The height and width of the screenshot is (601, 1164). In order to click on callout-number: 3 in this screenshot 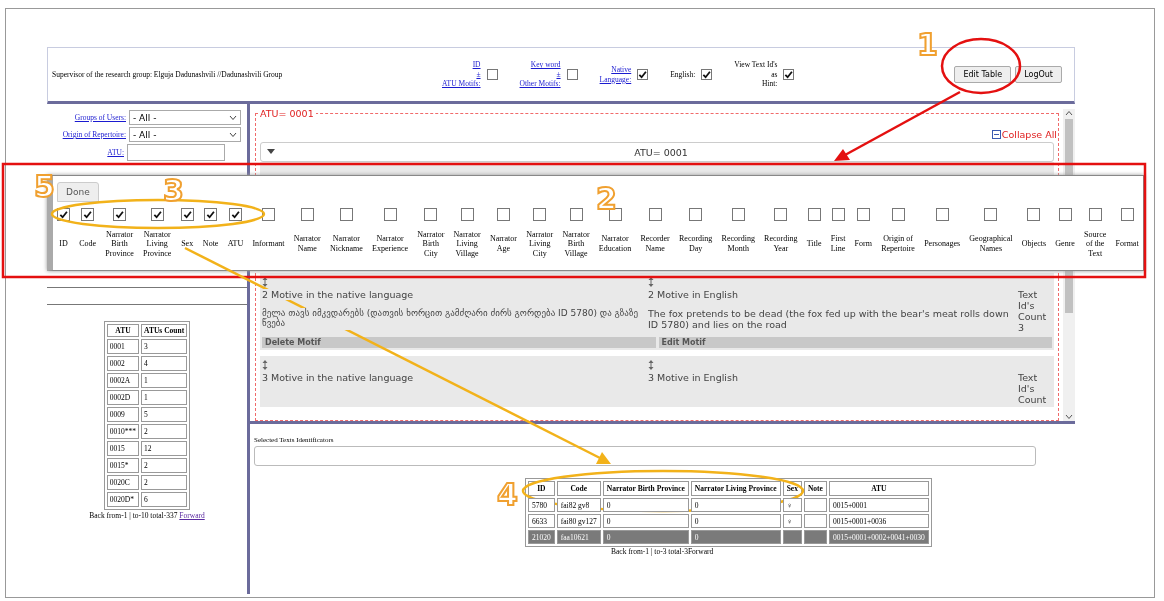, I will do `click(173, 191)`.